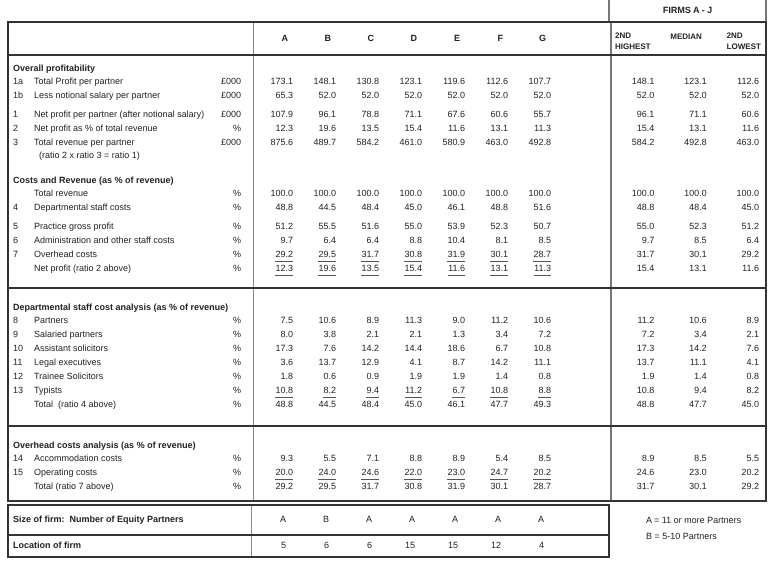  I want to click on value-cell: 8.2, so click(329, 391).